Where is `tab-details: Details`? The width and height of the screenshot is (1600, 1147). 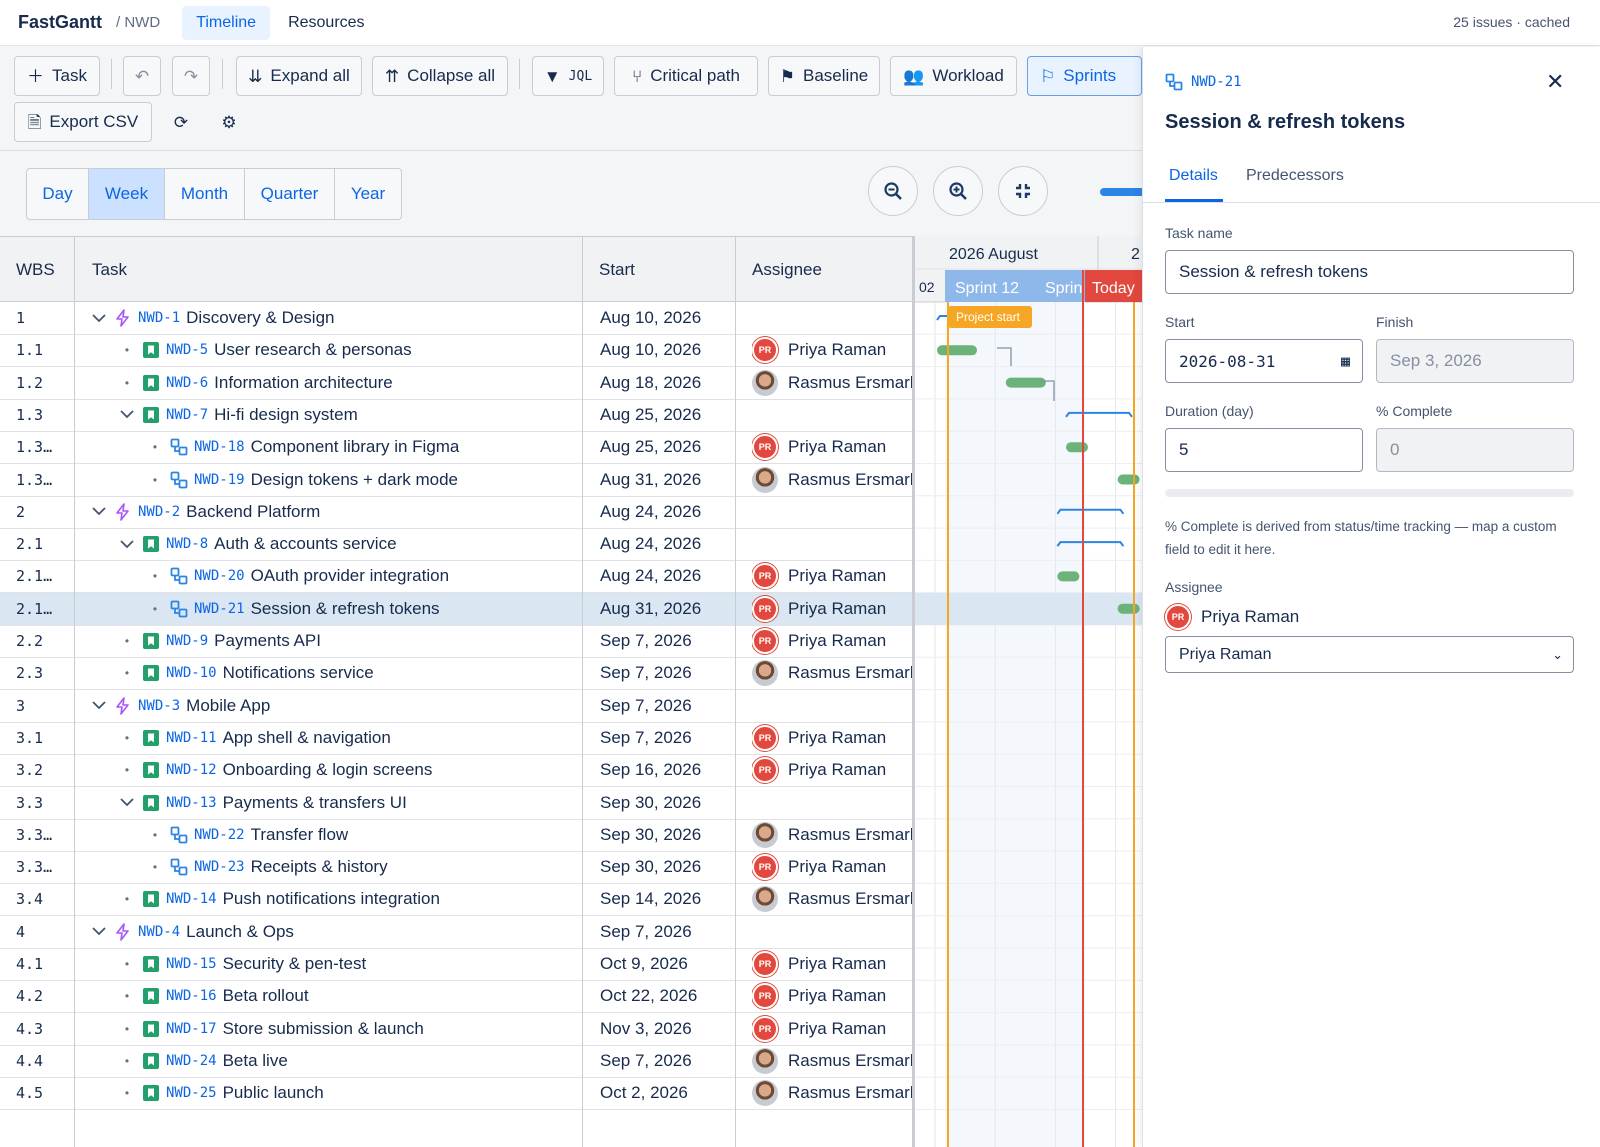 tab-details: Details is located at coordinates (1193, 176).